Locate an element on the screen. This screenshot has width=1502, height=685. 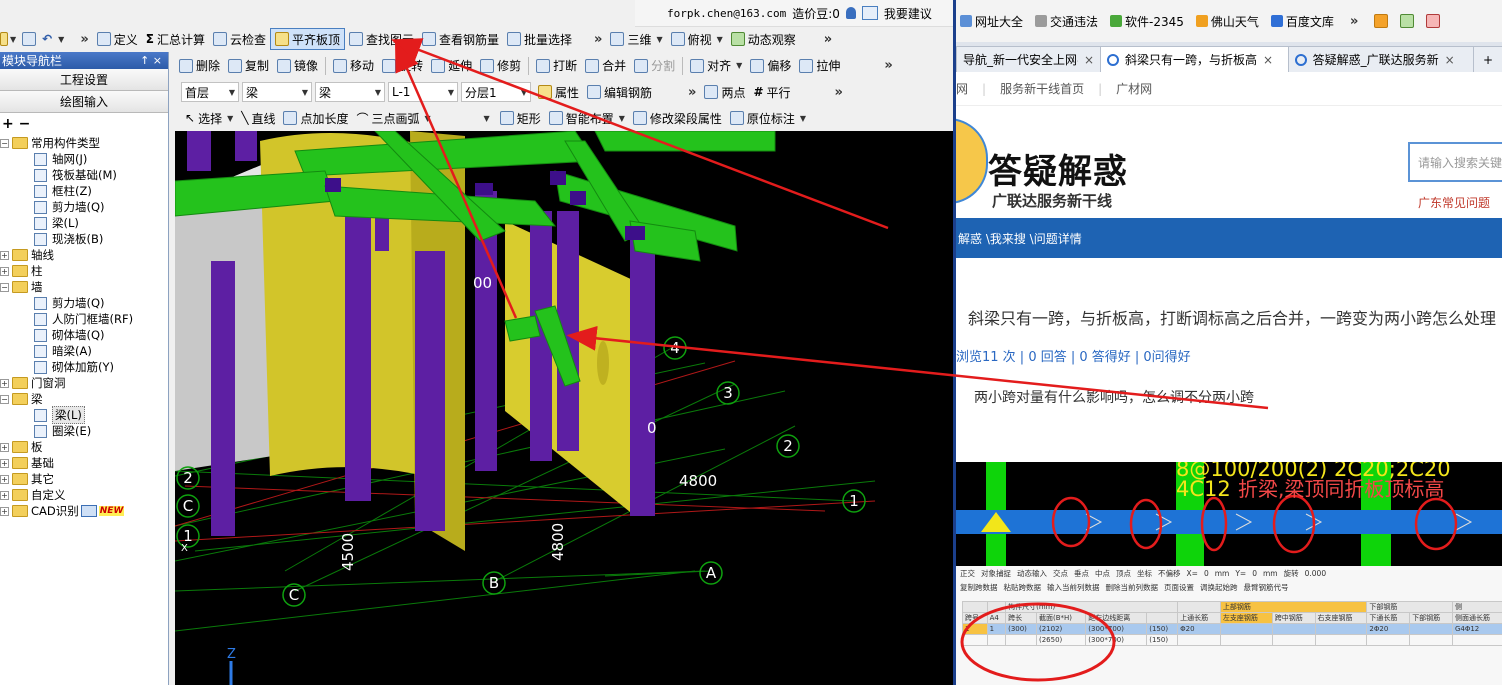
arc-option-select: ▼ is located at coordinates (464, 118).